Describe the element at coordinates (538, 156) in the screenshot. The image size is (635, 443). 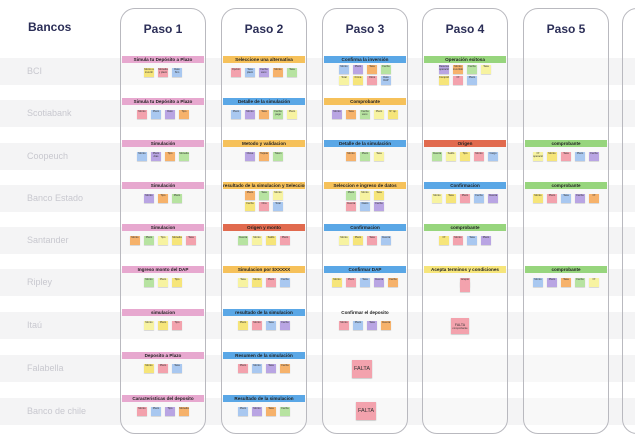
I see `sticky-note: Nº operación` at that location.